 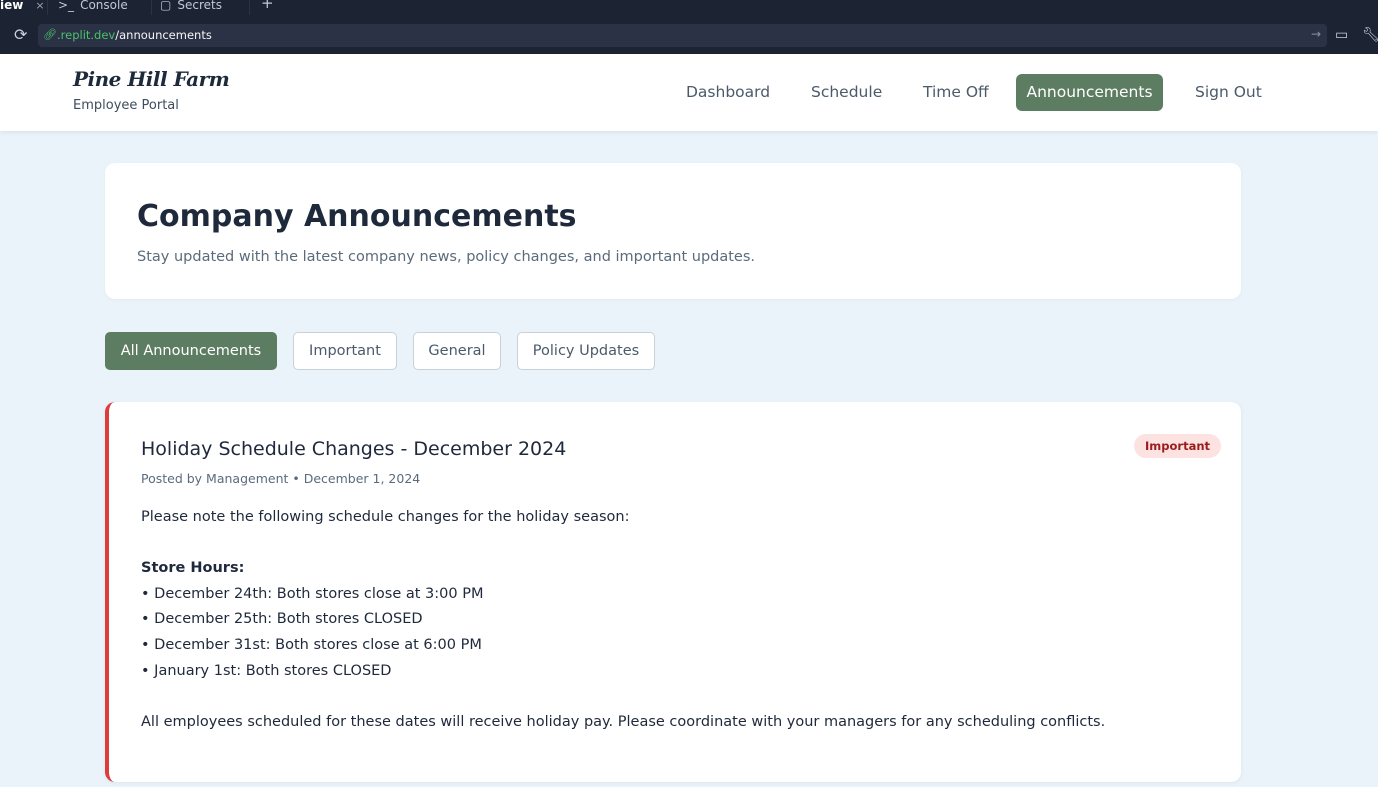 What do you see at coordinates (586, 351) in the screenshot?
I see `filter-policy-updates: Policy Updates` at bounding box center [586, 351].